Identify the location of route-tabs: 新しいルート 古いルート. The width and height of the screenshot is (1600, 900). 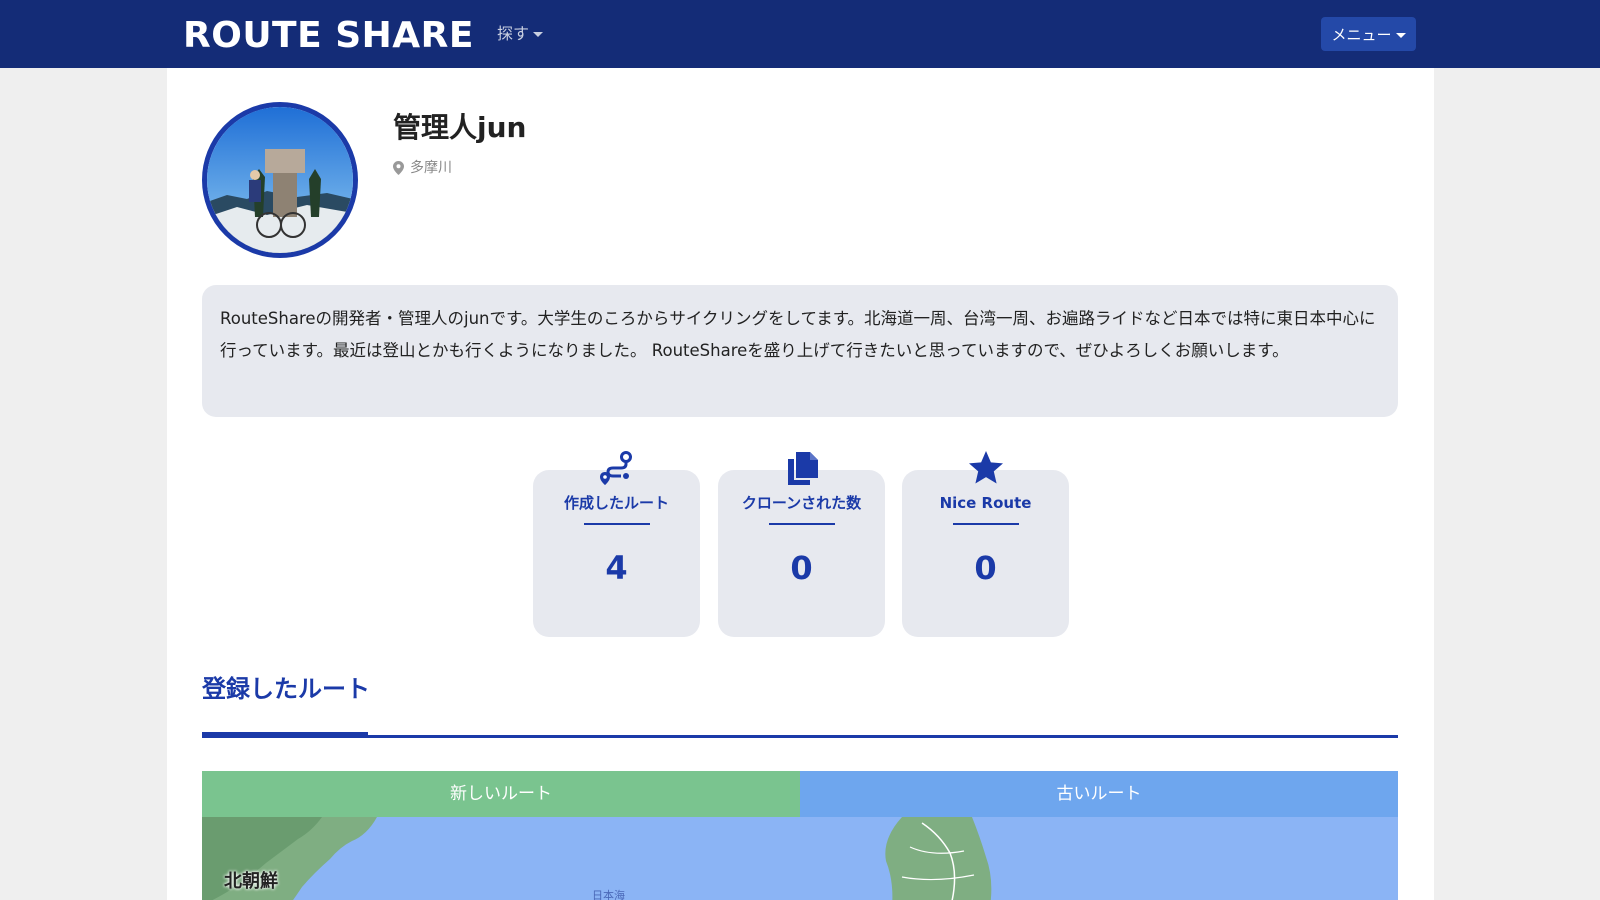
(800, 794).